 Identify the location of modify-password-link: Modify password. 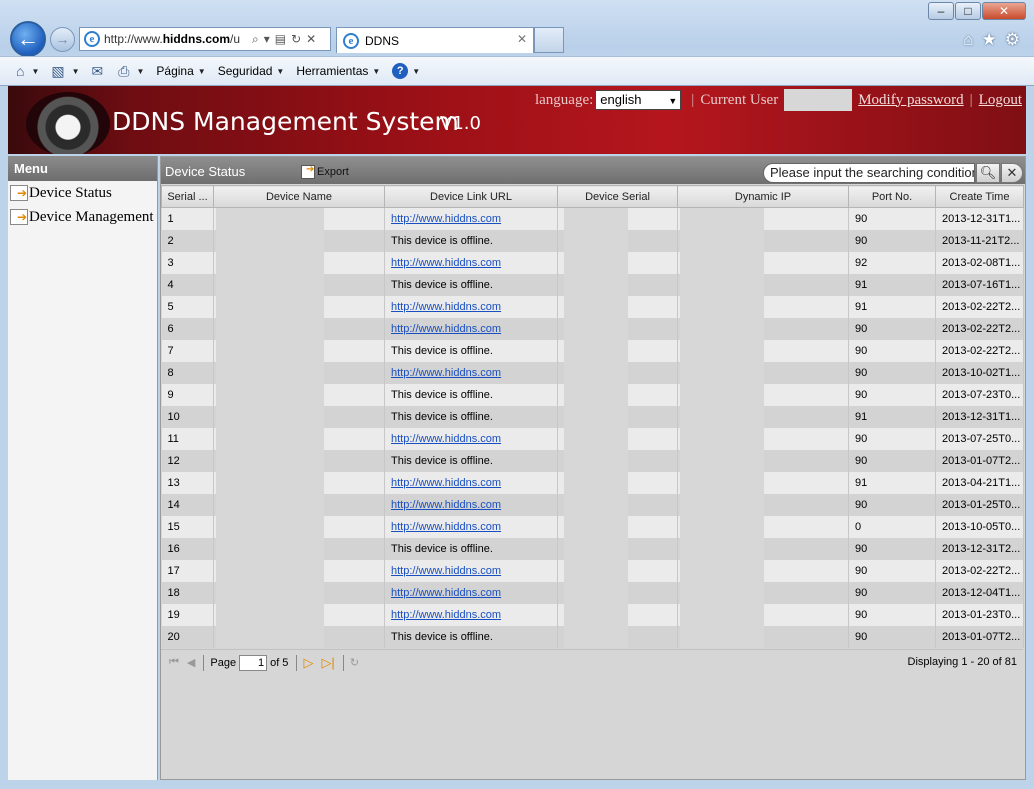
(910, 100).